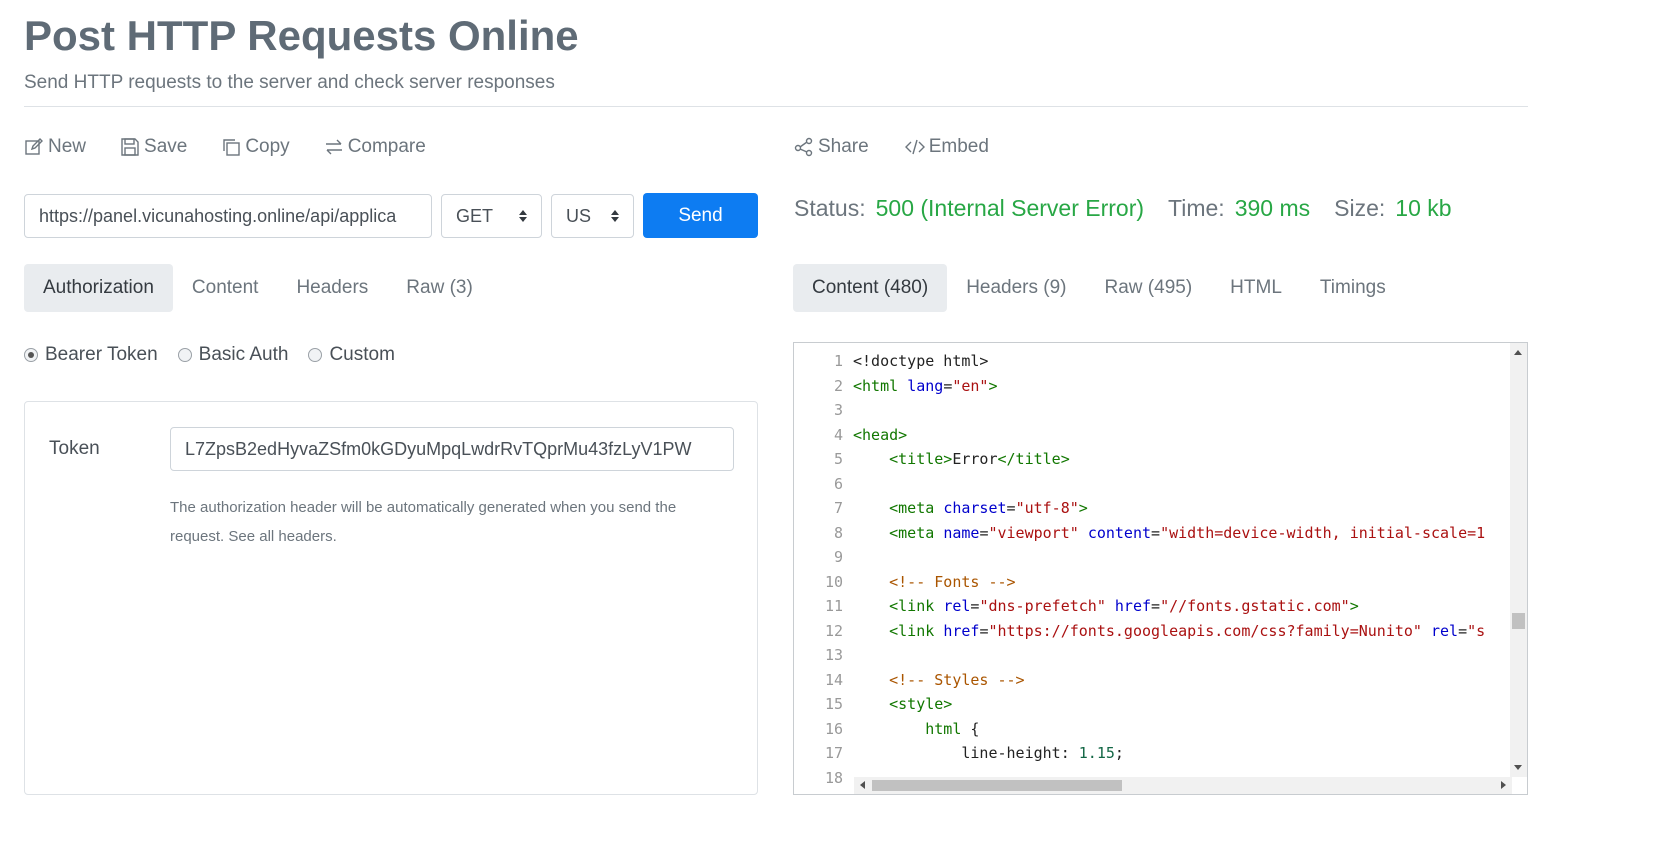  What do you see at coordinates (1149, 288) in the screenshot?
I see `tab-response-raw: Raw (495)` at bounding box center [1149, 288].